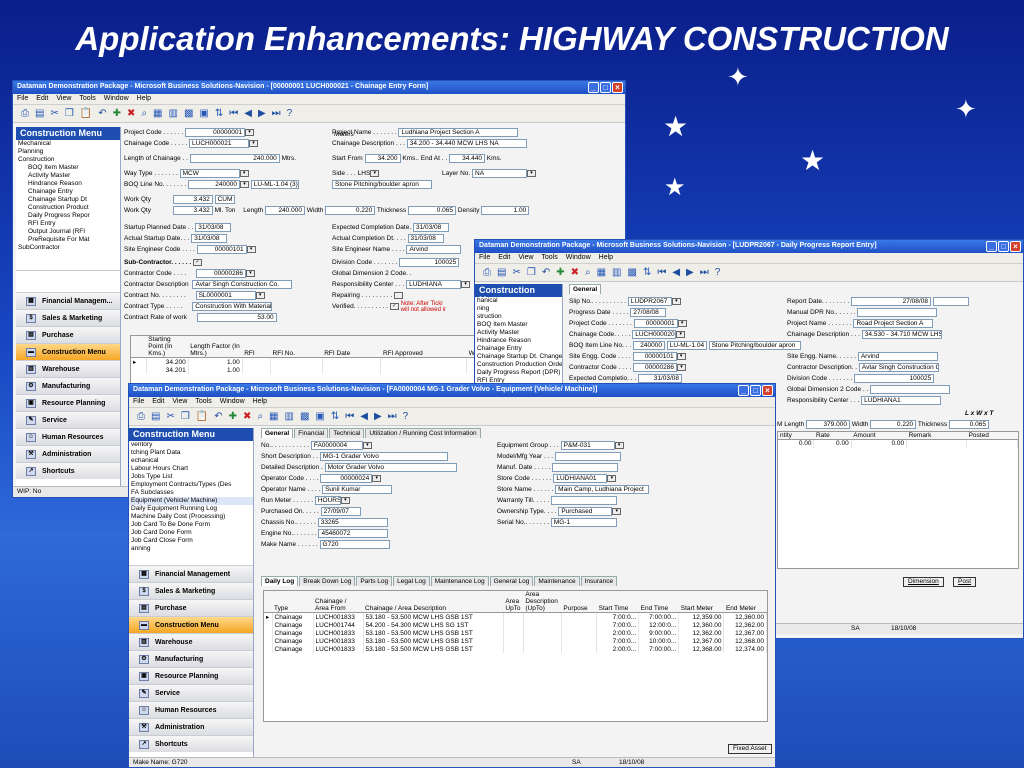 The image size is (1024, 768). I want to click on repairing-checkbox, so click(399, 295).